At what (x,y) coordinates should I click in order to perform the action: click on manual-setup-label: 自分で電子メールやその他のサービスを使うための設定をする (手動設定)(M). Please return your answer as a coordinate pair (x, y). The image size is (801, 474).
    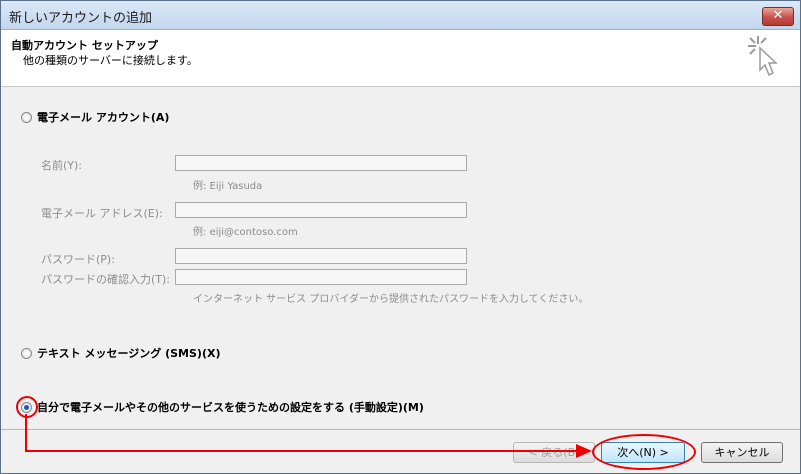
    Looking at the image, I should click on (230, 407).